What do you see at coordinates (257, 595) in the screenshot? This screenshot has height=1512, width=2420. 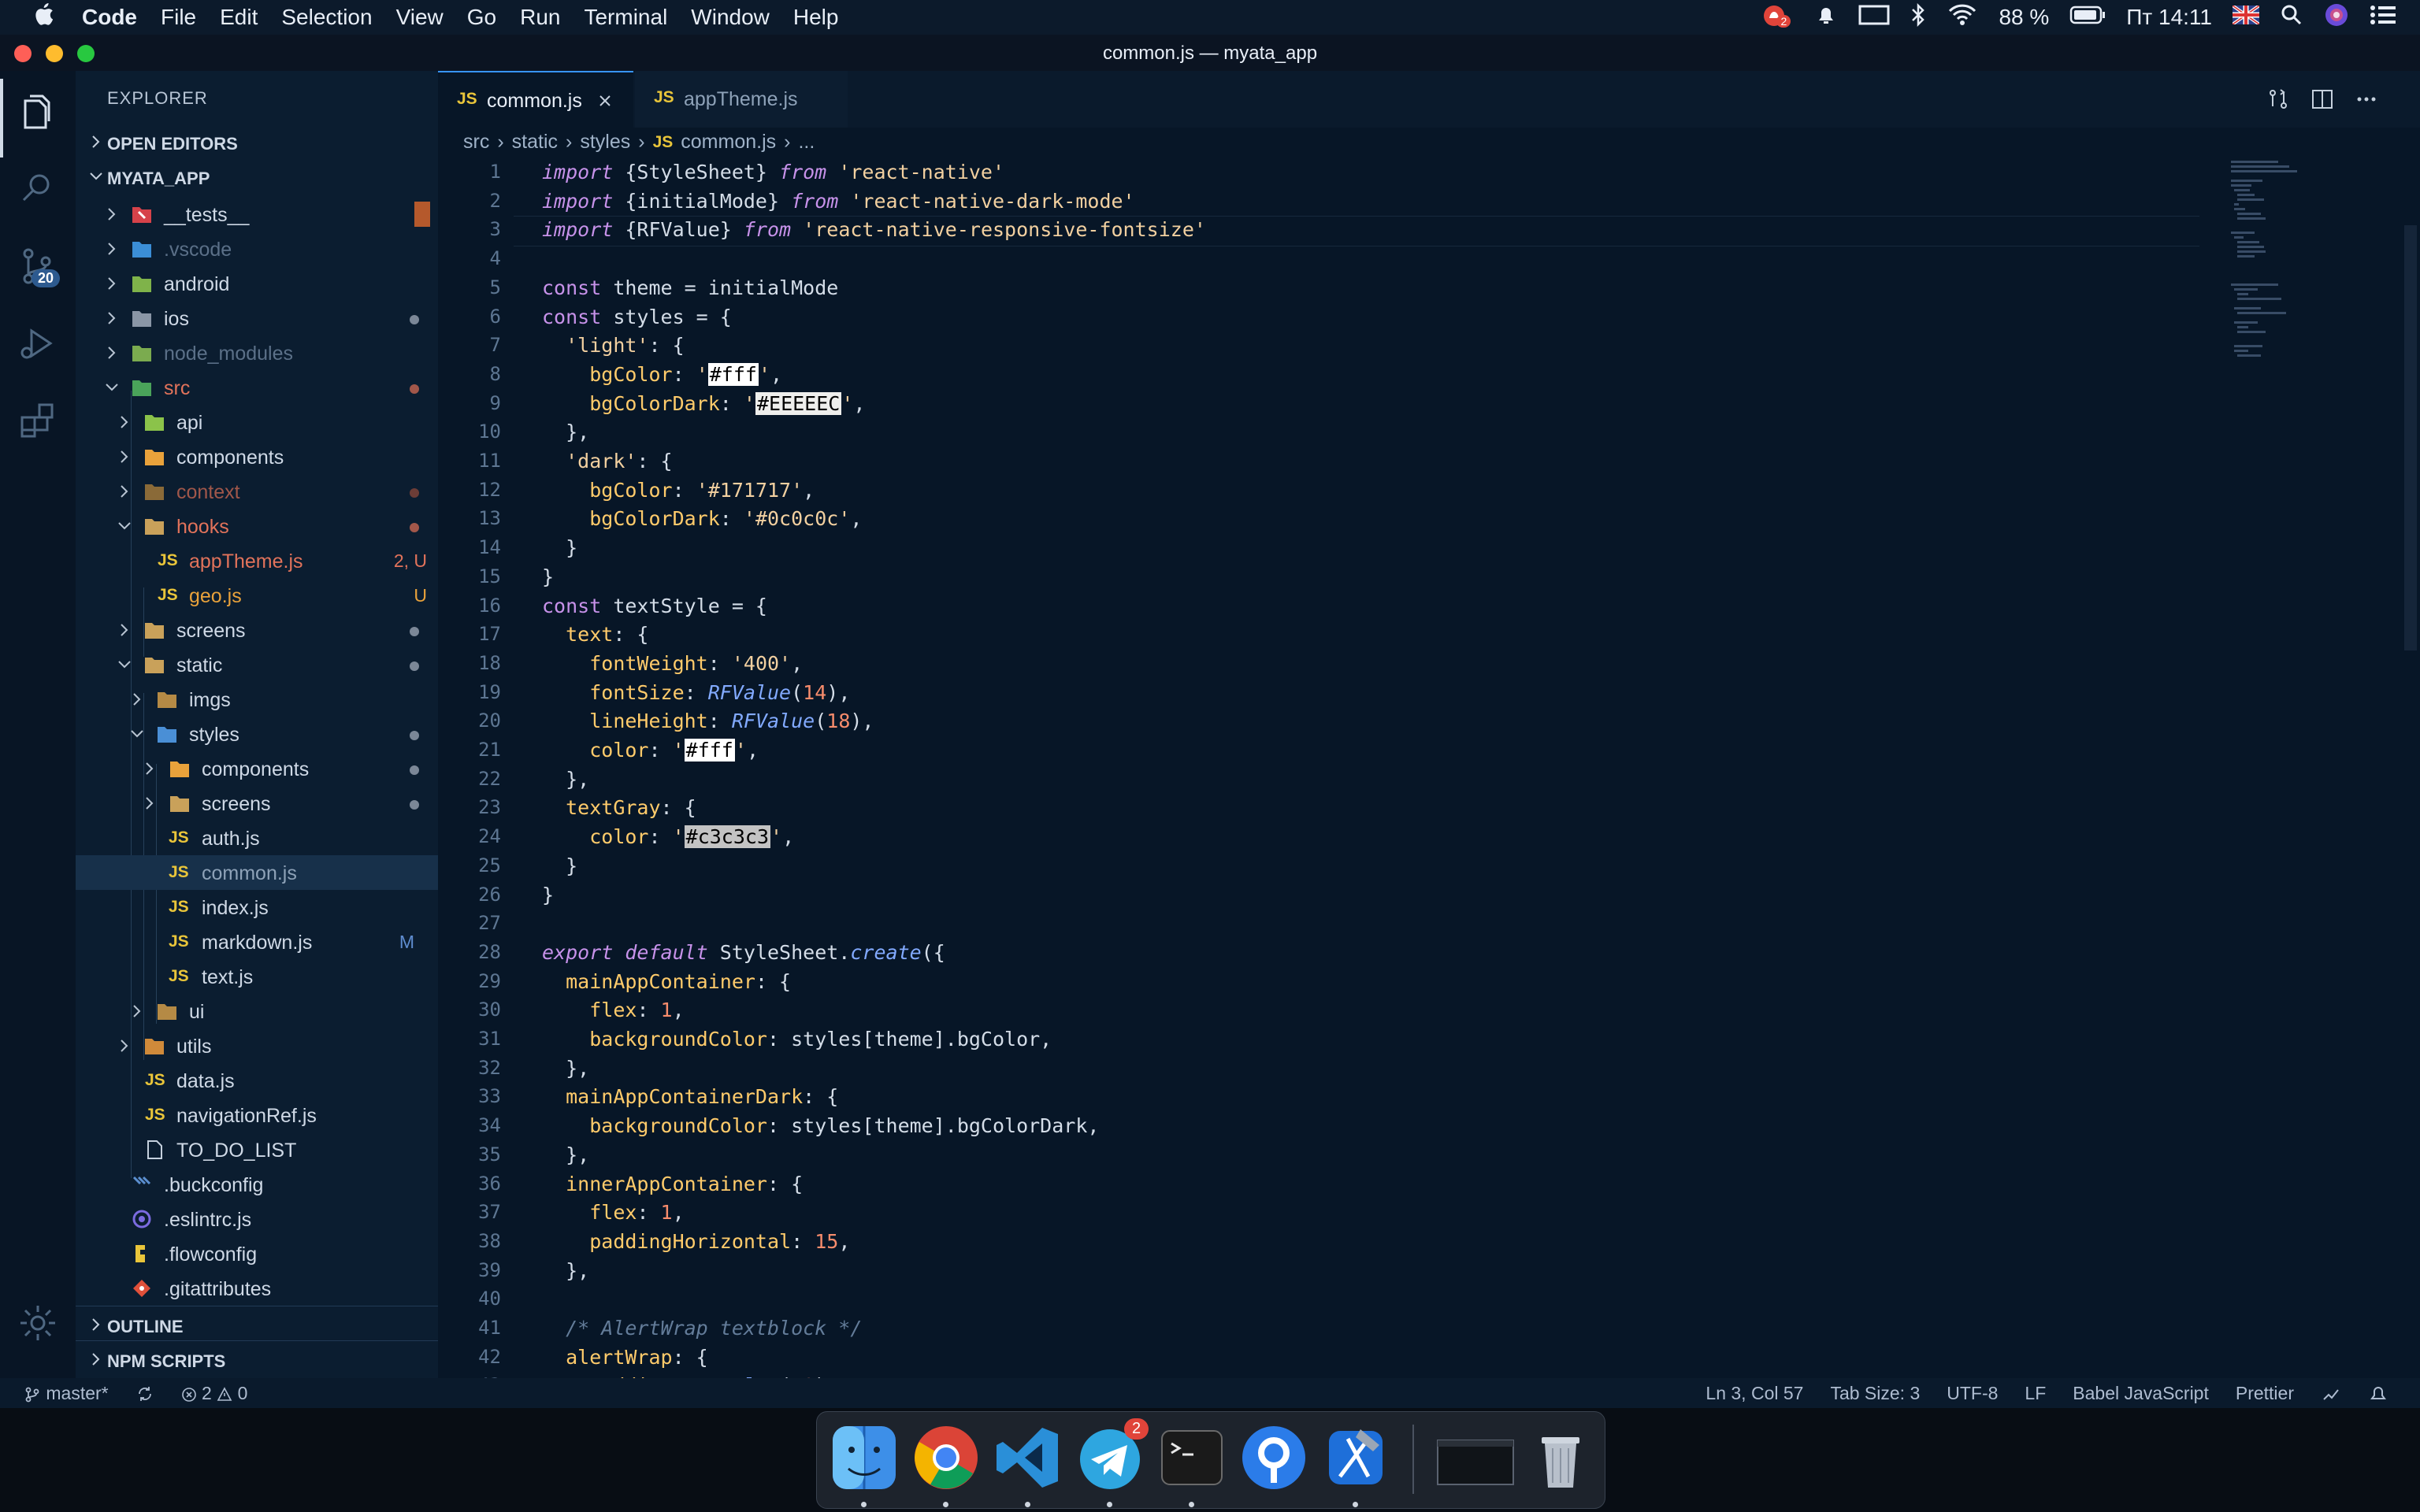 I see `tree-file: JS geo.js U` at bounding box center [257, 595].